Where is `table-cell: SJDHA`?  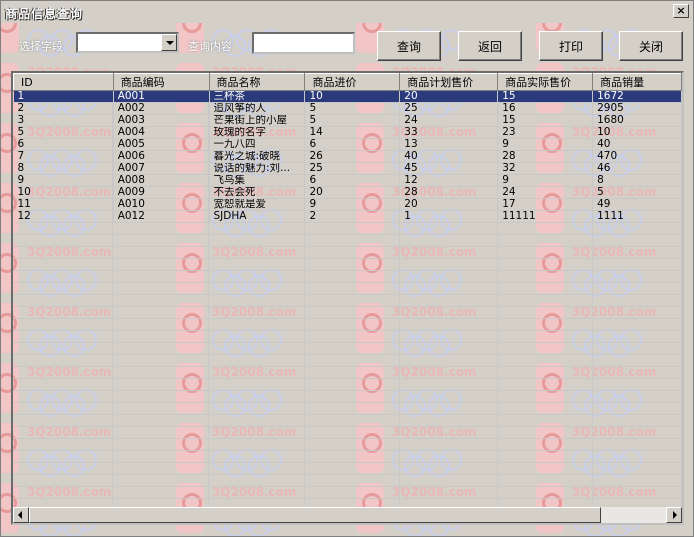
table-cell: SJDHA is located at coordinates (257, 216).